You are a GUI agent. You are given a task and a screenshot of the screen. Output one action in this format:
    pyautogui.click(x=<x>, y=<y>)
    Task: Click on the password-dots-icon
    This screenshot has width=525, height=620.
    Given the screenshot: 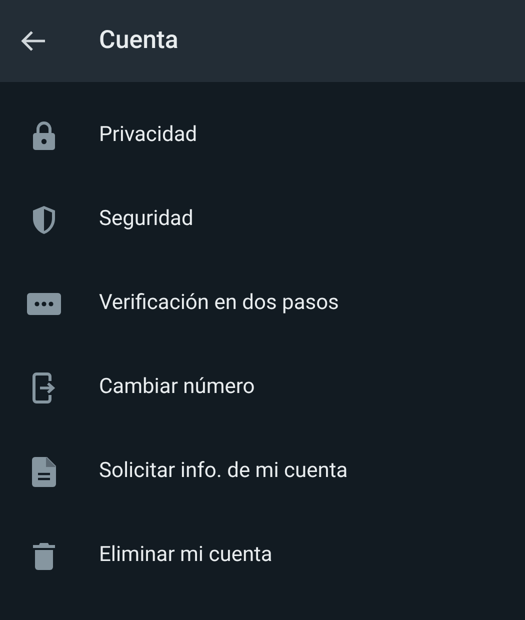 What is the action you would take?
    pyautogui.click(x=44, y=304)
    